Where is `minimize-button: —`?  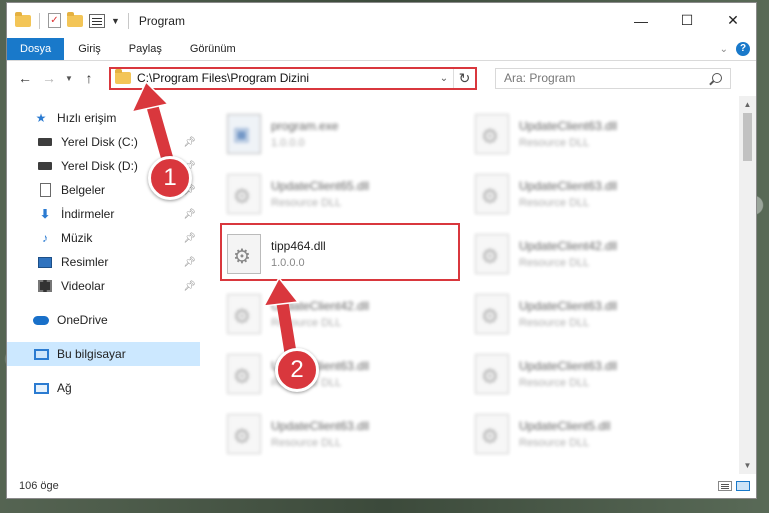 minimize-button: — is located at coordinates (641, 21).